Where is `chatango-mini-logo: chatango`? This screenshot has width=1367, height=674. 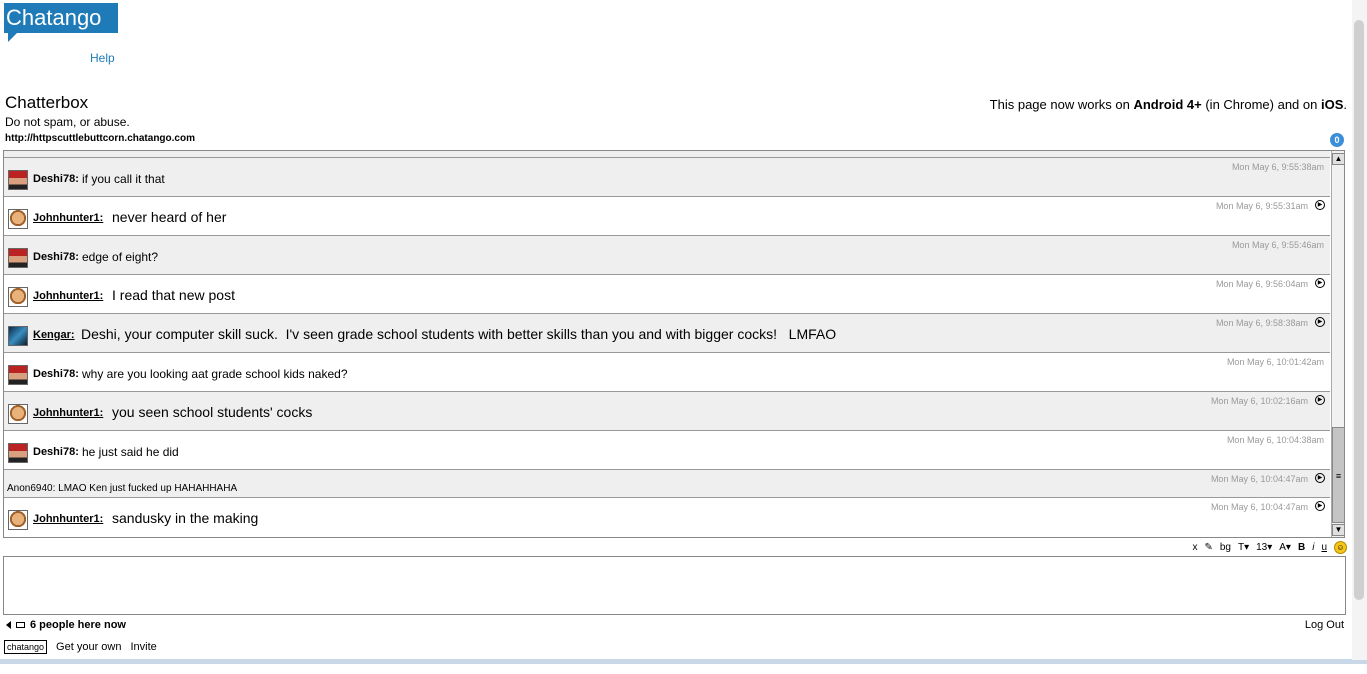
chatango-mini-logo: chatango is located at coordinates (26, 647).